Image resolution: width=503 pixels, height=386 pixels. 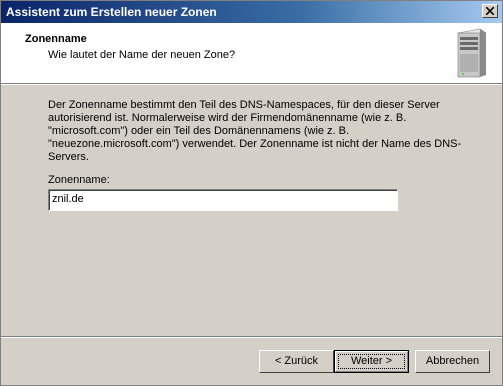 I want to click on header-title: Zonenname, so click(x=56, y=39).